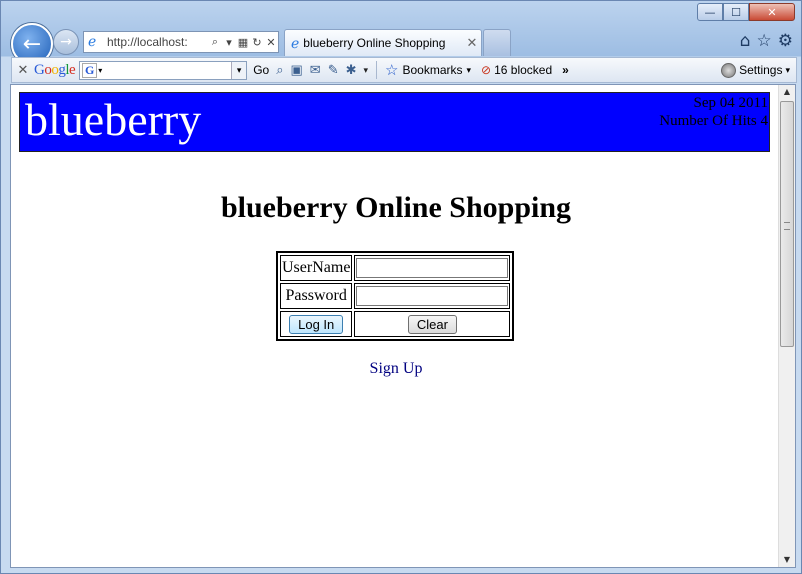  Describe the element at coordinates (565, 70) in the screenshot. I see `more-buttons-icon: »` at that location.